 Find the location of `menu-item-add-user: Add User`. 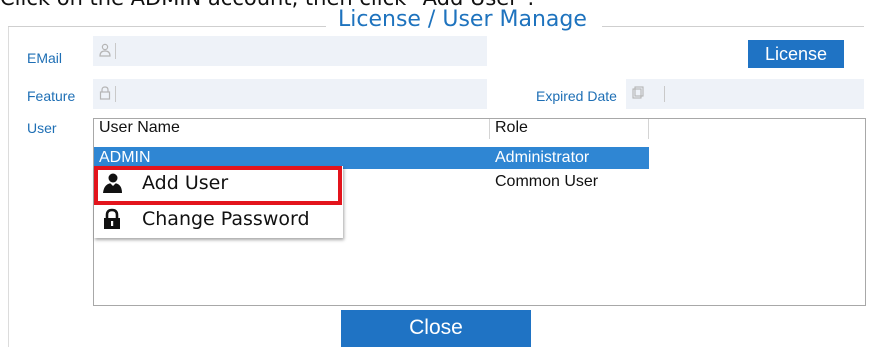

menu-item-add-user: Add User is located at coordinates (218, 183).